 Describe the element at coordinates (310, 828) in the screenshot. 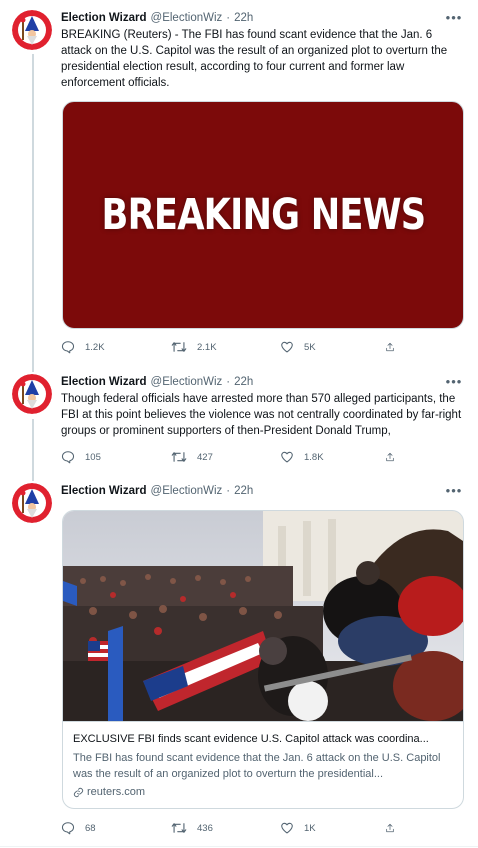

I see `like-count: 1K` at that location.